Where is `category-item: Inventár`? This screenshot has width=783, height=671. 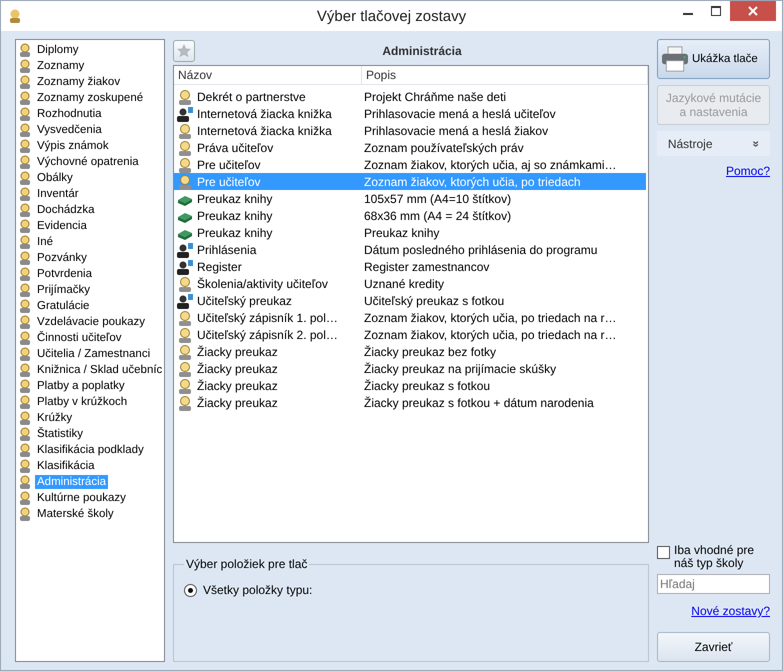
category-item: Inventár is located at coordinates (91, 194).